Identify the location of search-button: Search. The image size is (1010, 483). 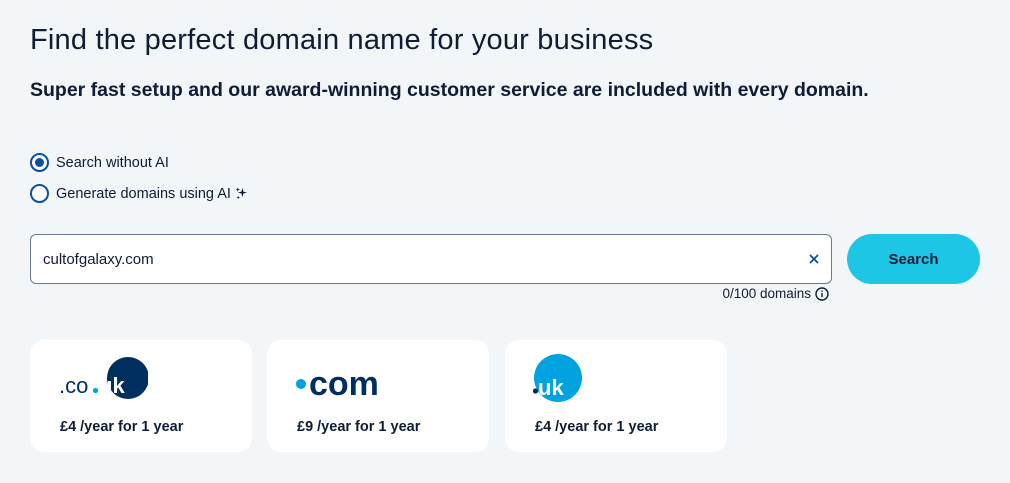
(913, 259).